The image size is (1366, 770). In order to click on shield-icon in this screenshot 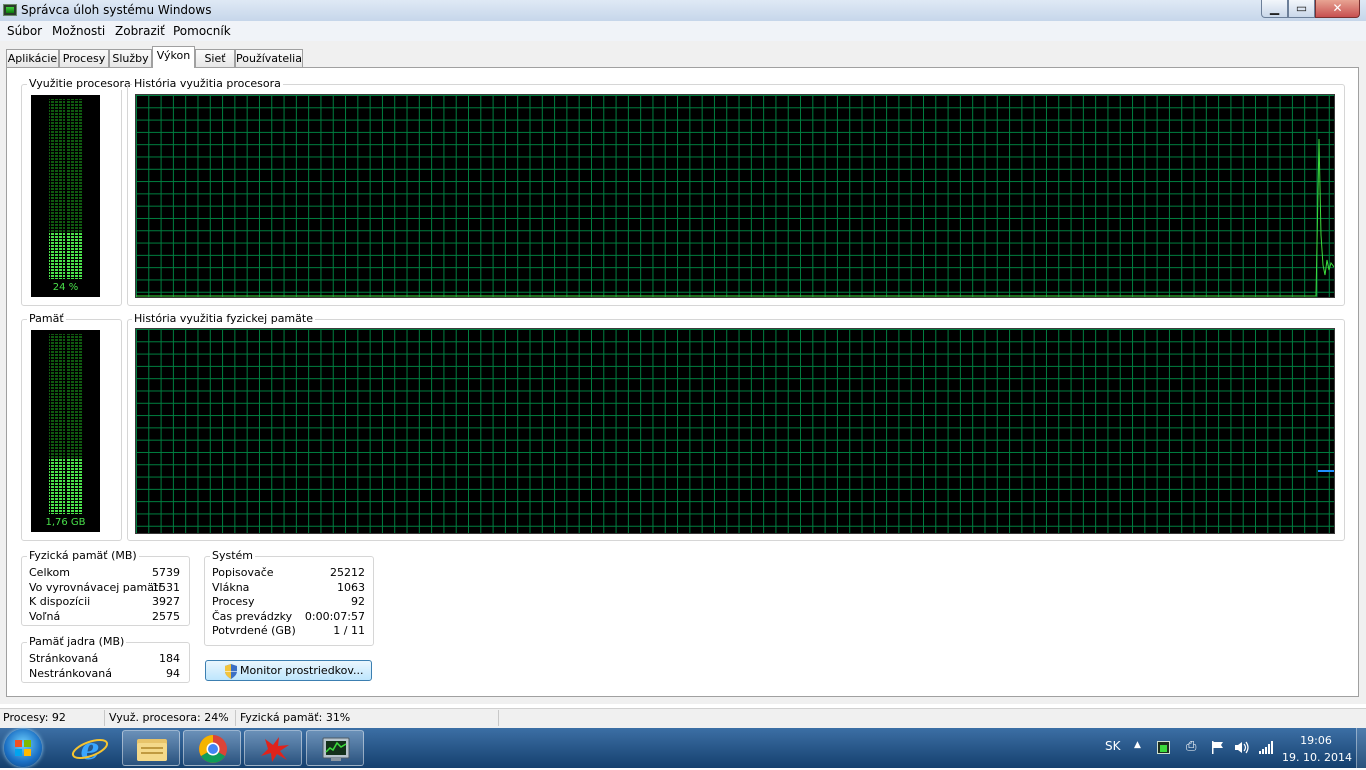, I will do `click(231, 671)`.